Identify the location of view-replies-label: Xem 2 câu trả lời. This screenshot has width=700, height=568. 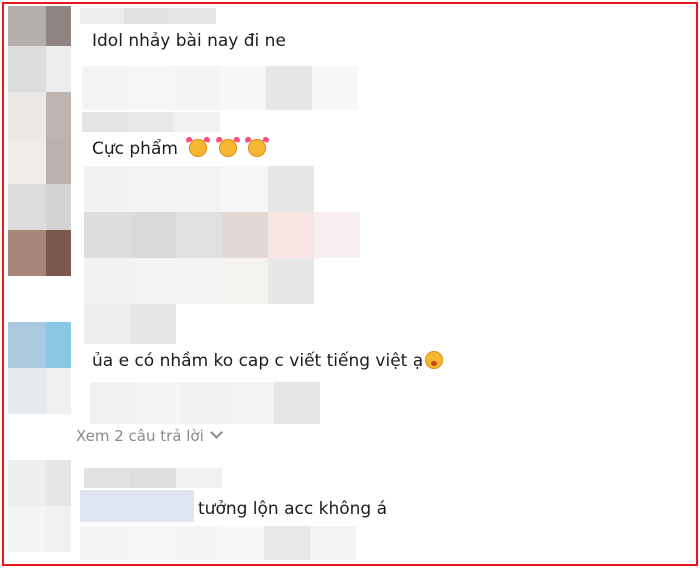
(140, 436).